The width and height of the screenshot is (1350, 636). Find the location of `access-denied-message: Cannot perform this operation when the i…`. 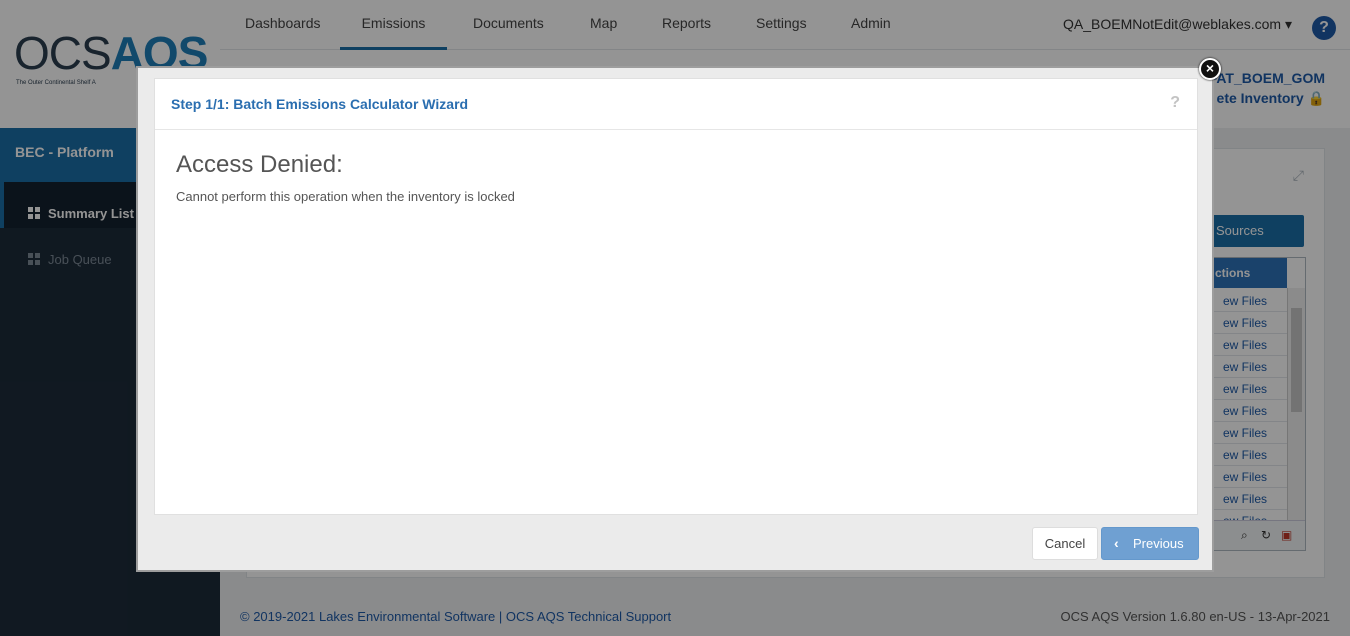

access-denied-message: Cannot perform this operation when the i… is located at coordinates (345, 196).